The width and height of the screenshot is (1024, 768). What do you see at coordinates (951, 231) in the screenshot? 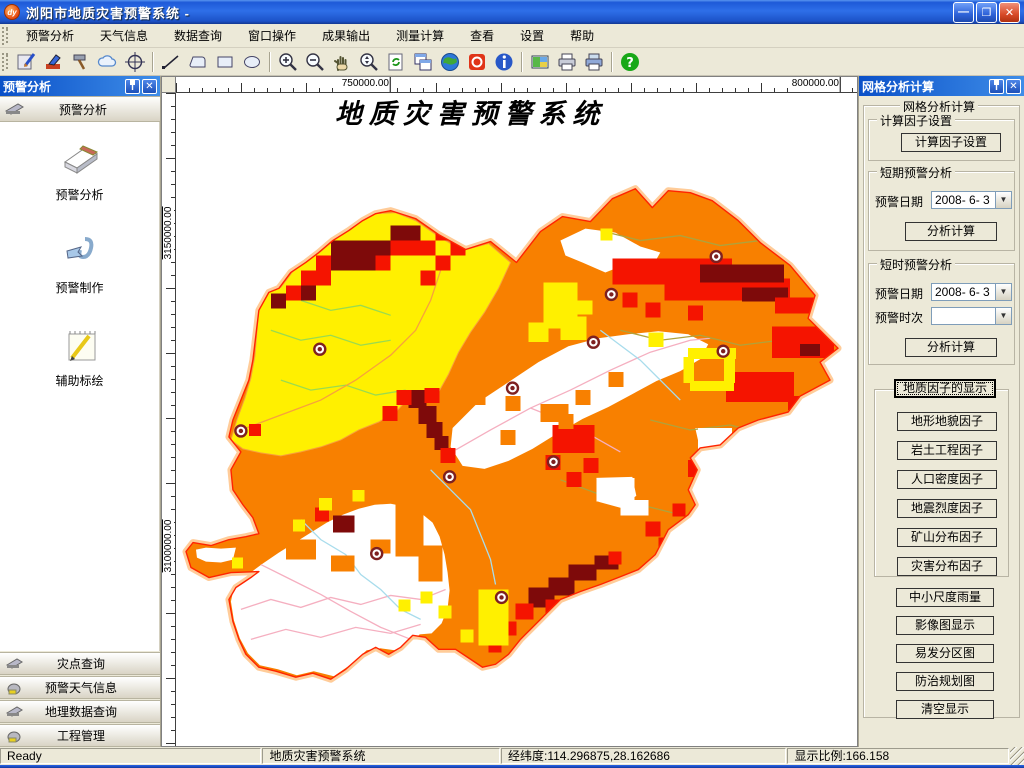
I see `short-term-analyze-button: 分析计算` at bounding box center [951, 231].